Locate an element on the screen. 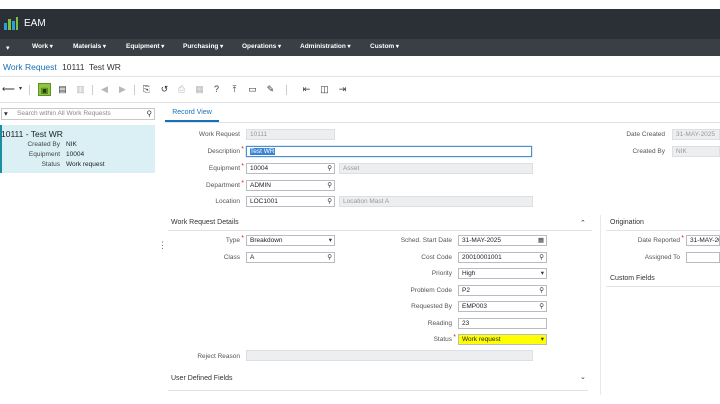 This screenshot has width=720, height=404. section-title-work-request-details: Work Request Details is located at coordinates (205, 222).